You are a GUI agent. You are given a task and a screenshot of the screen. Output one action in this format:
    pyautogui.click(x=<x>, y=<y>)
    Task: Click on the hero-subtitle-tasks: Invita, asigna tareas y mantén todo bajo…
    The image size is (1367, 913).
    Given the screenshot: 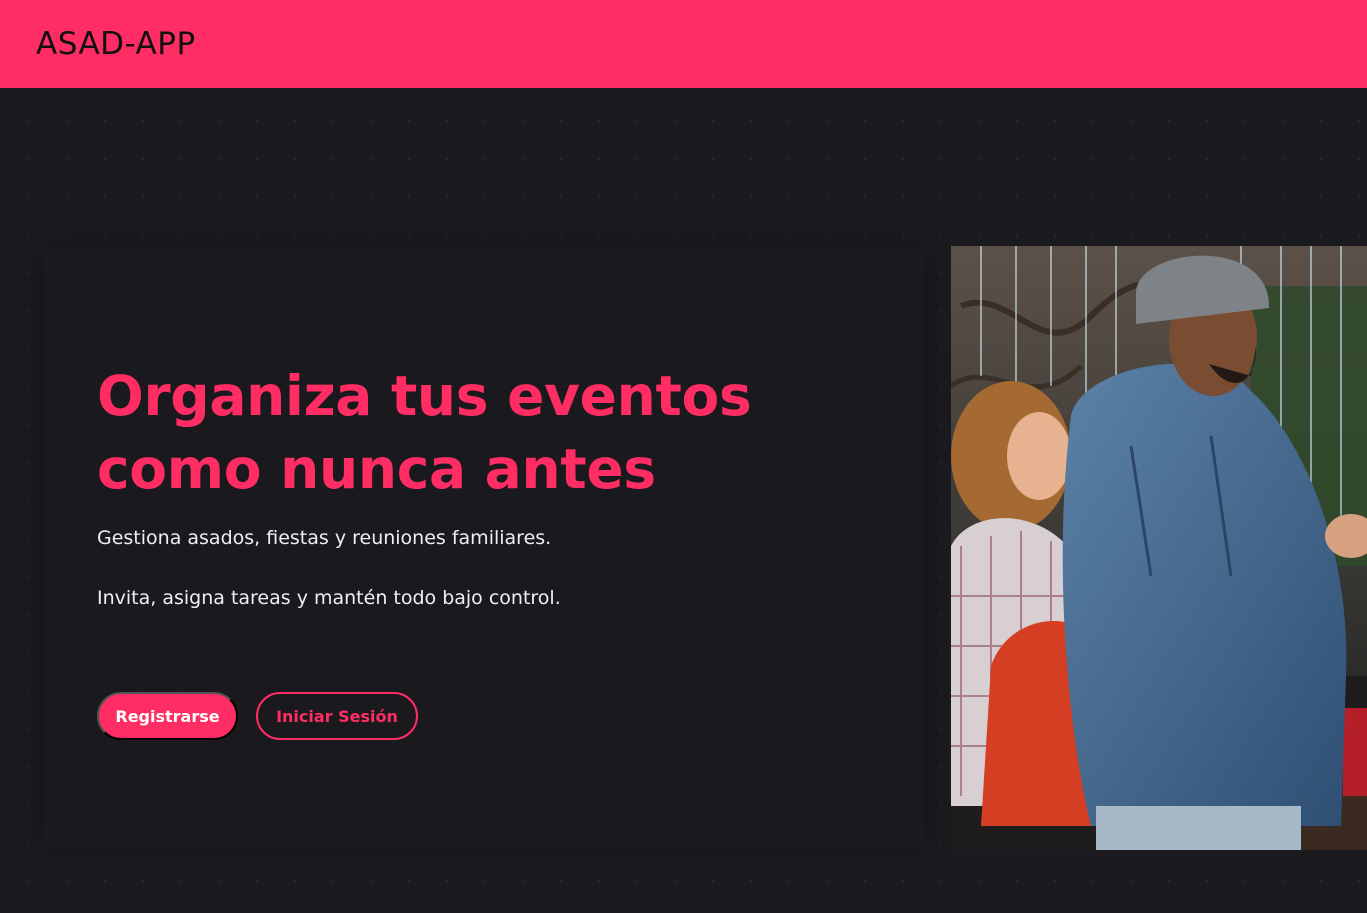 What is the action you would take?
    pyautogui.click(x=329, y=598)
    